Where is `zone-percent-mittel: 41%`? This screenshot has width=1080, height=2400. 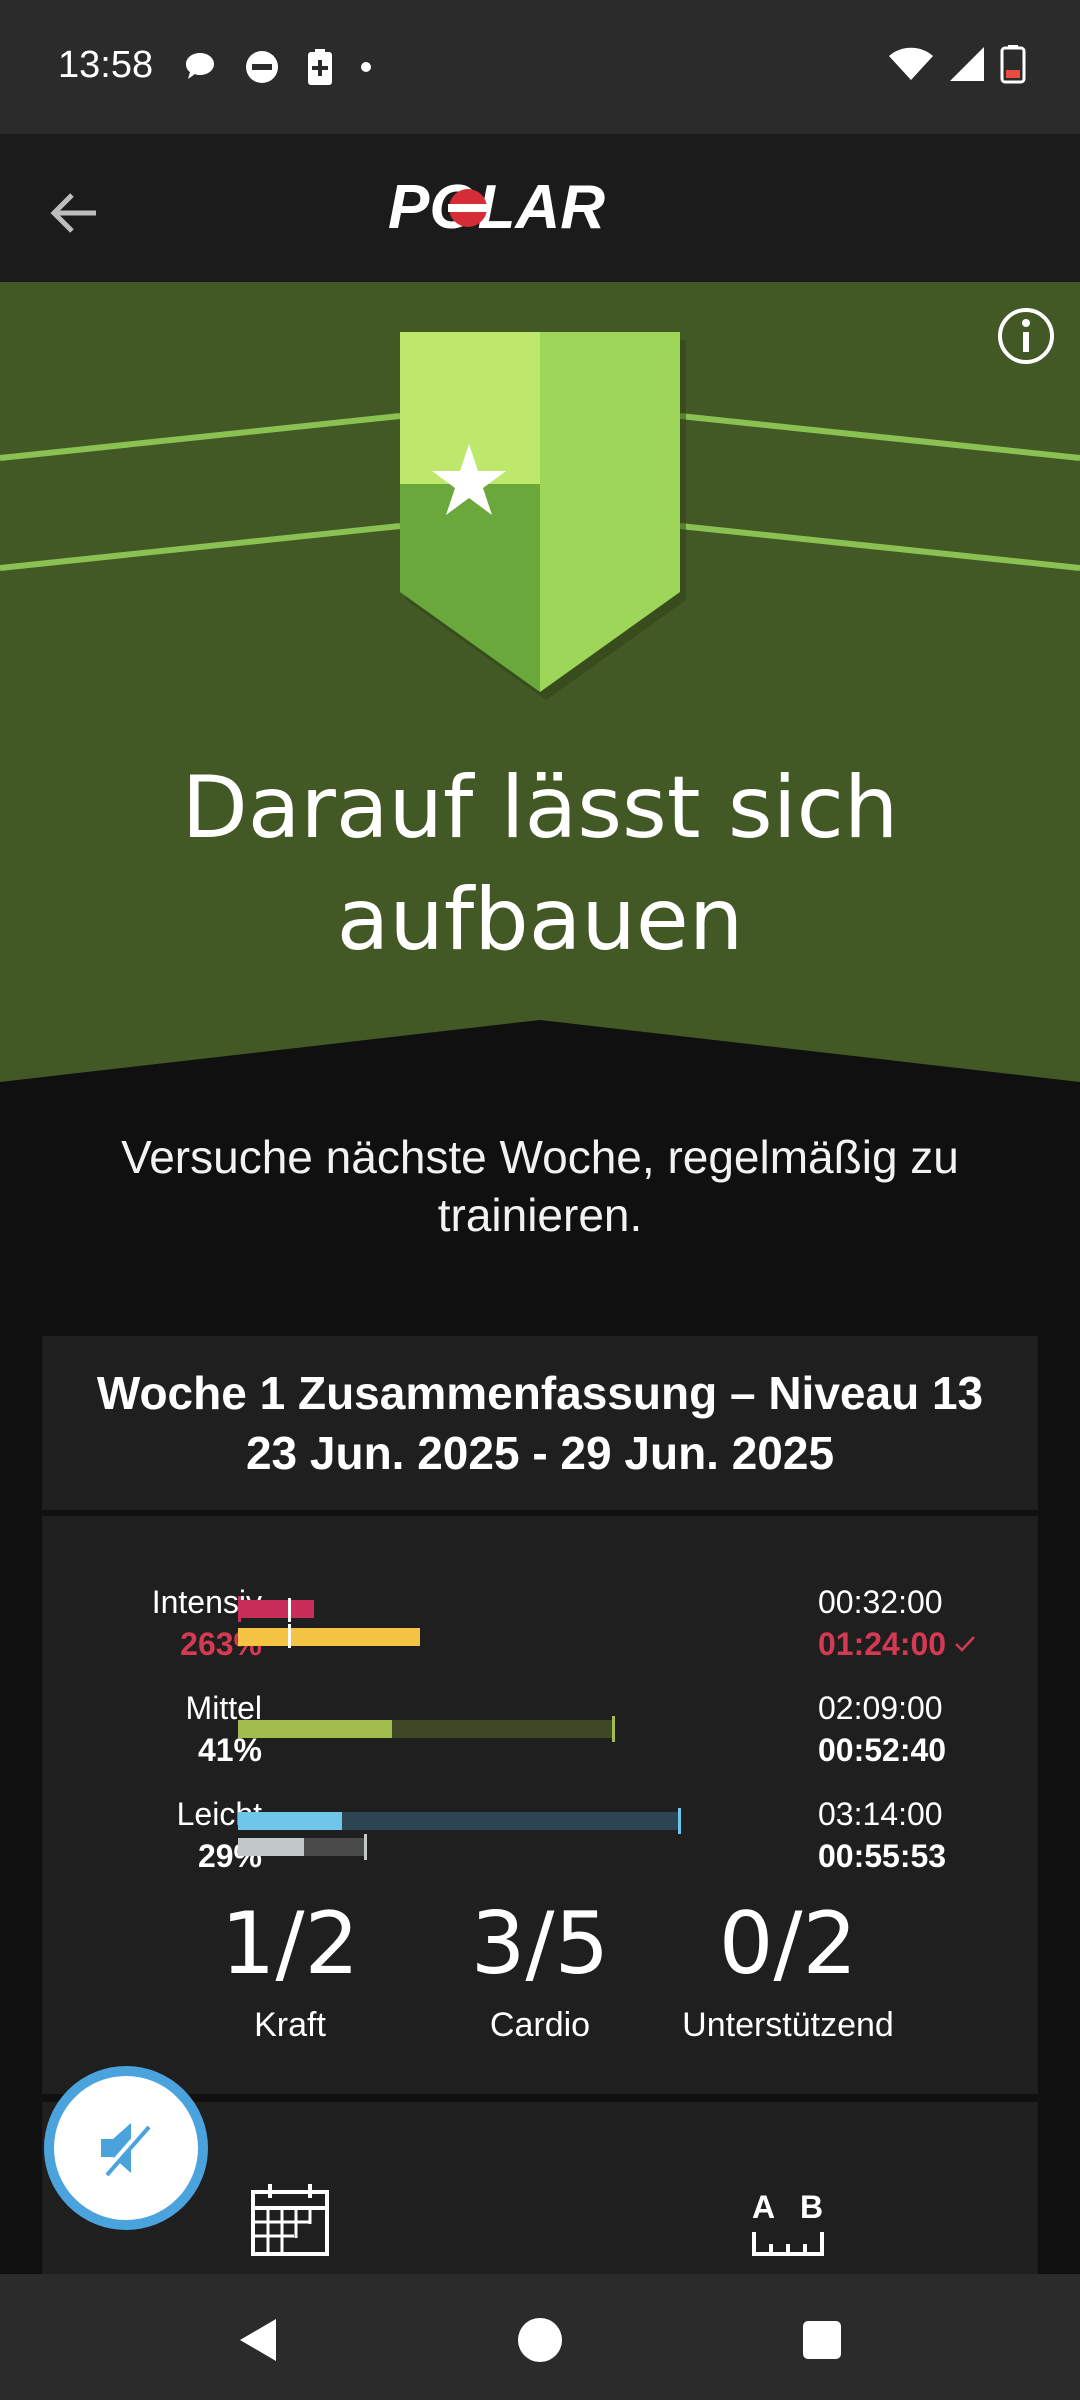 zone-percent-mittel: 41% is located at coordinates (229, 1750).